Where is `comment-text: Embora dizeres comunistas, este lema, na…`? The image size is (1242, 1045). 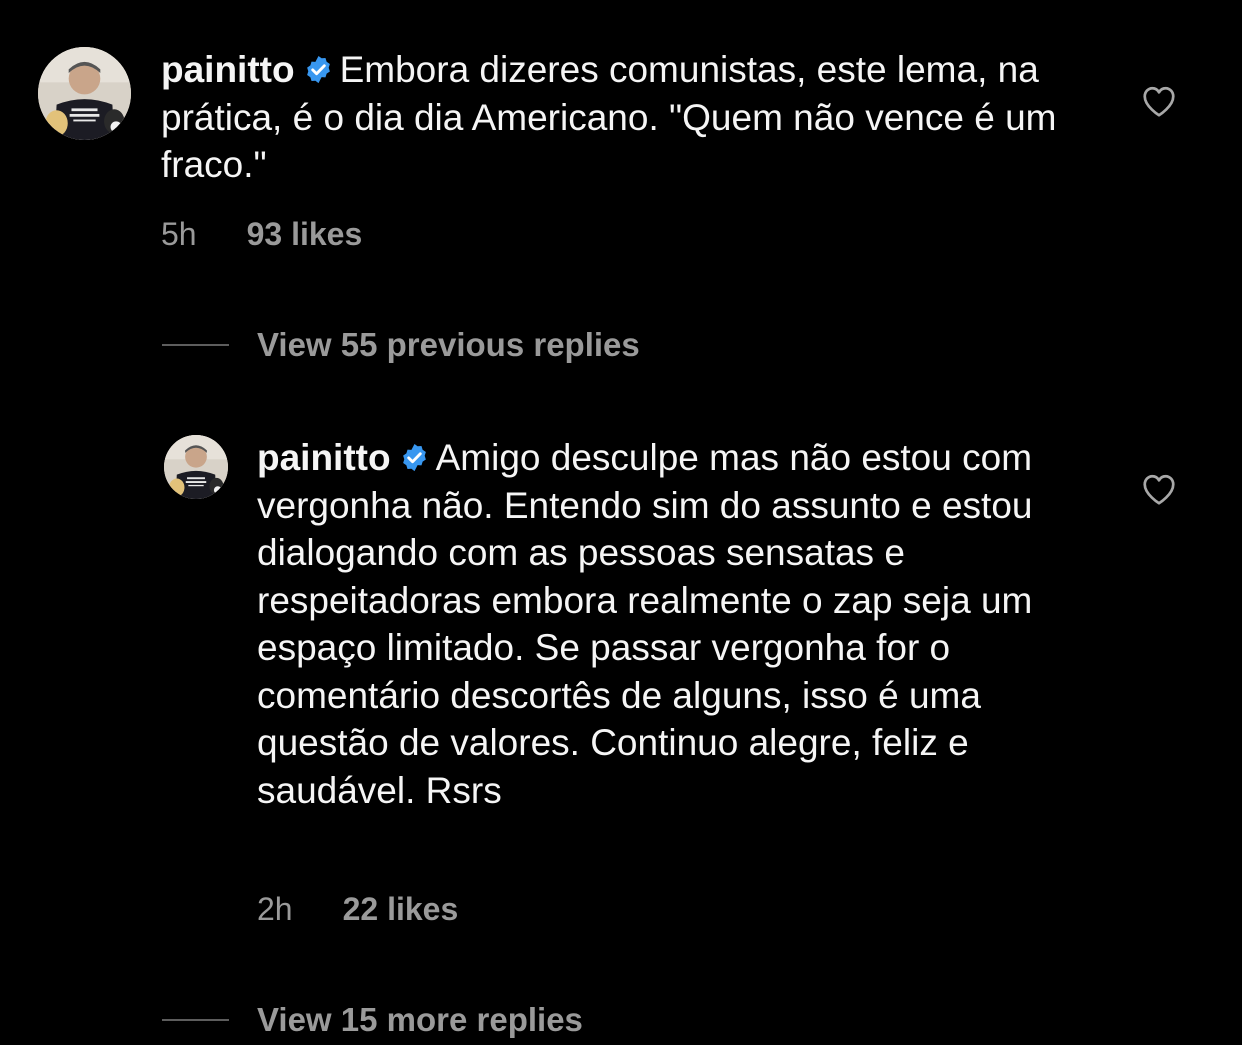 comment-text: Embora dizeres comunistas, este lema, na… is located at coordinates (609, 117).